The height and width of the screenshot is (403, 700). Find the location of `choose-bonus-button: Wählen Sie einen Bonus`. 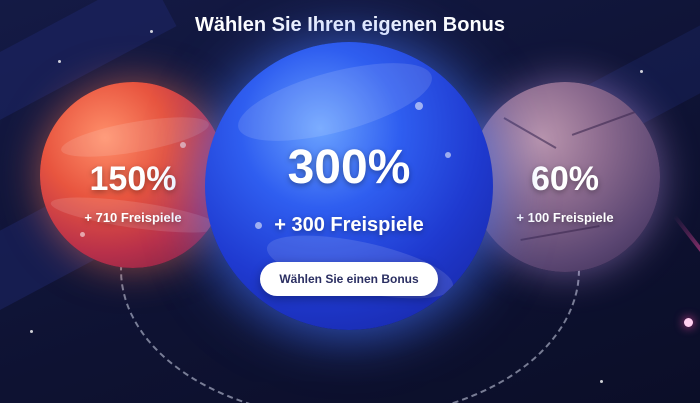

choose-bonus-button: Wählen Sie einen Bonus is located at coordinates (349, 279).